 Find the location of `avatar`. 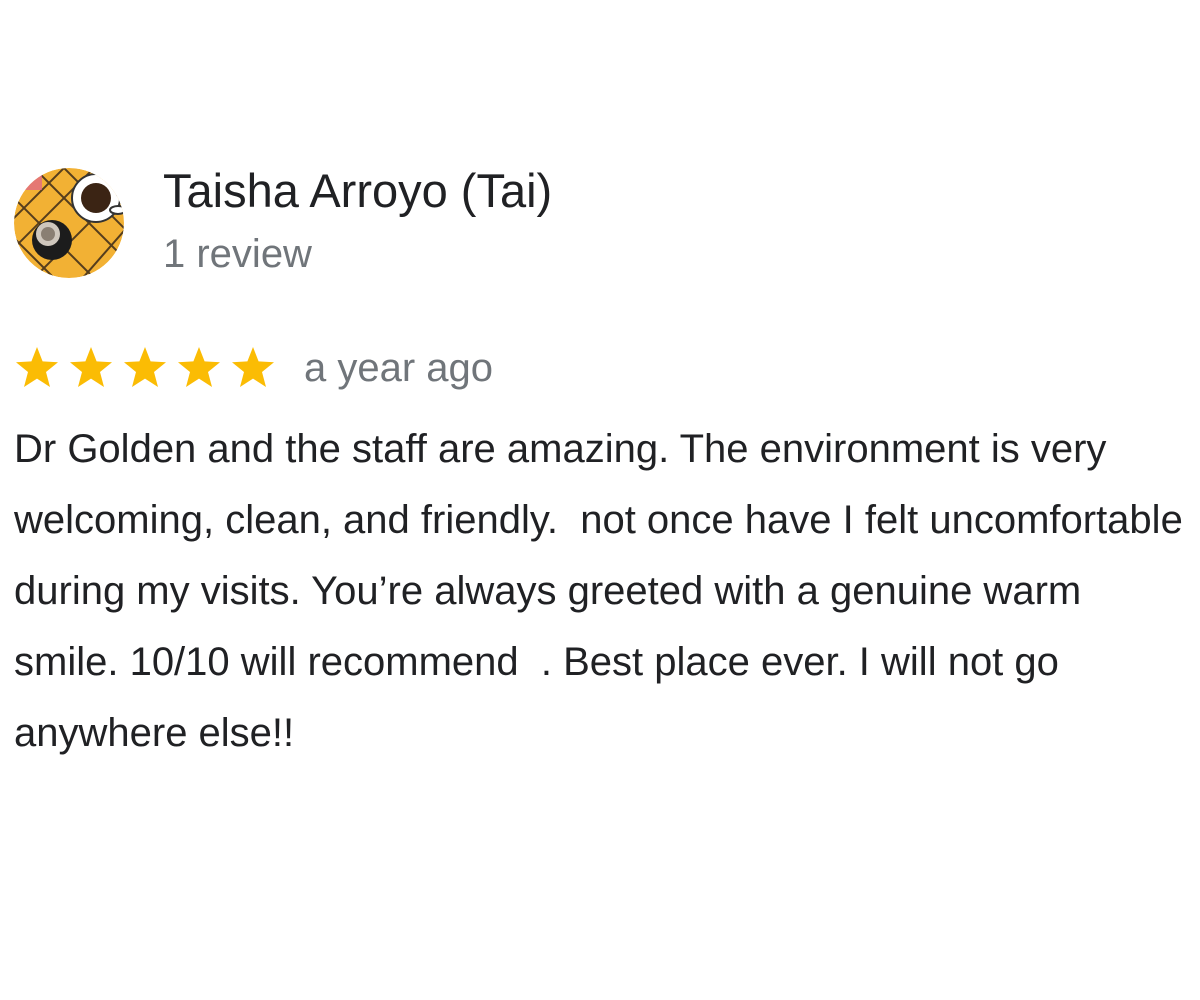

avatar is located at coordinates (69, 223).